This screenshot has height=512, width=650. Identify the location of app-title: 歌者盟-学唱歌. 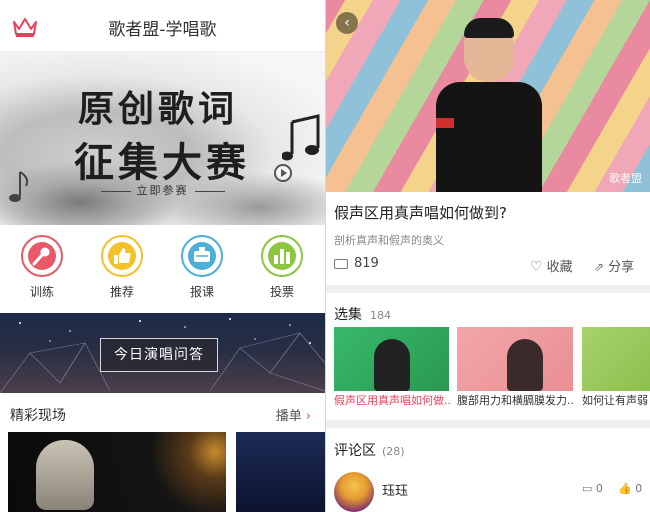
(162, 30).